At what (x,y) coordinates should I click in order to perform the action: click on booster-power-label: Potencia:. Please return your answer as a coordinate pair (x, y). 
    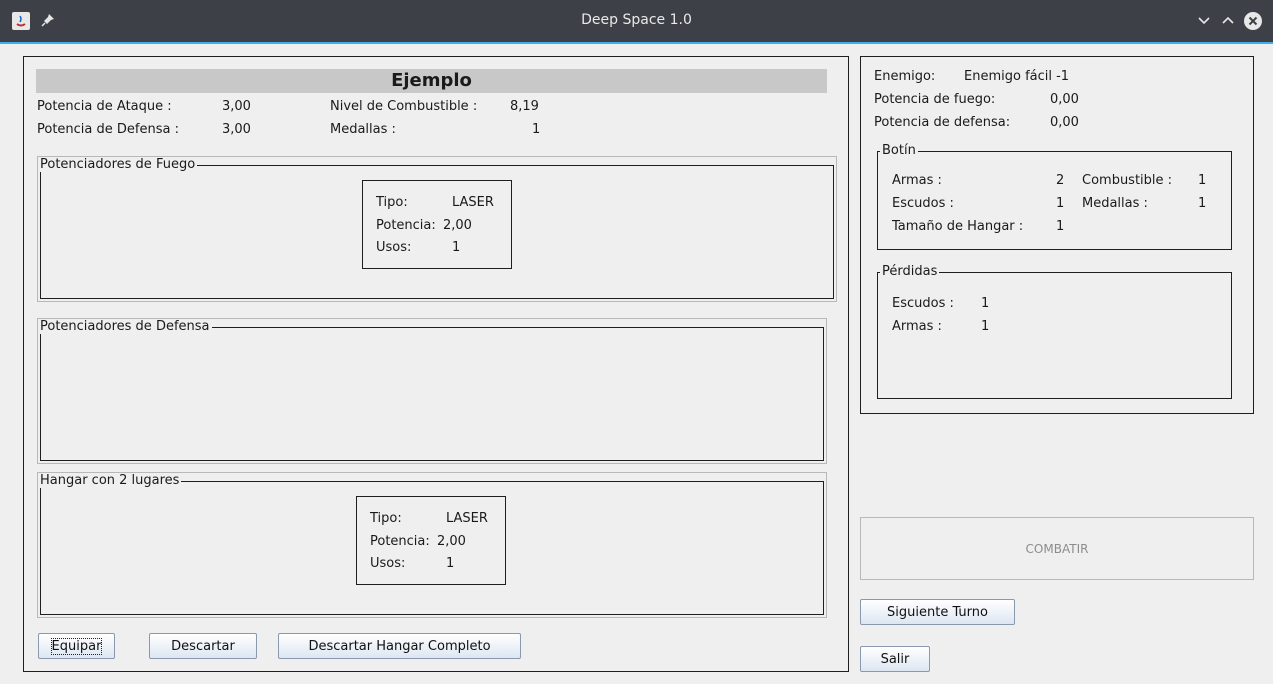
    Looking at the image, I should click on (406, 225).